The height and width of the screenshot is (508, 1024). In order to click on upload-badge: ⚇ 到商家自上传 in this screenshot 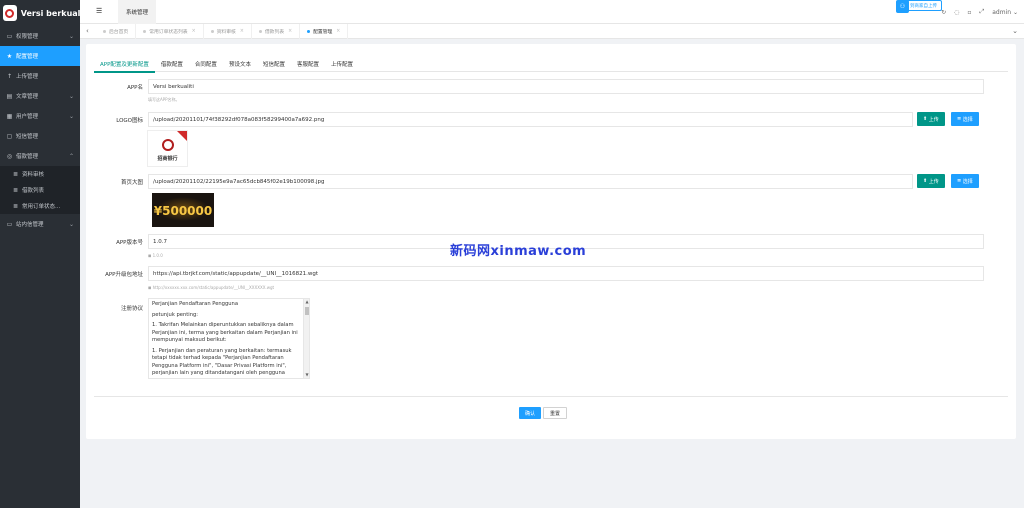, I will do `click(919, 6)`.